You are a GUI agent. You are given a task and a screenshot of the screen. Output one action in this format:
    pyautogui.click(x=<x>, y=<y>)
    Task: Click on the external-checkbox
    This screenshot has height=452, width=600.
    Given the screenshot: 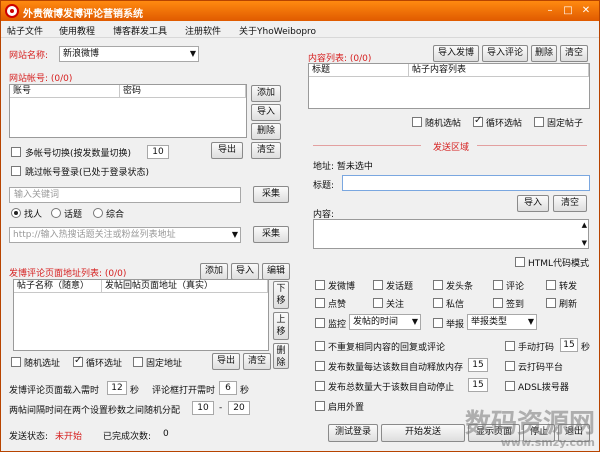 What is the action you would take?
    pyautogui.click(x=320, y=406)
    